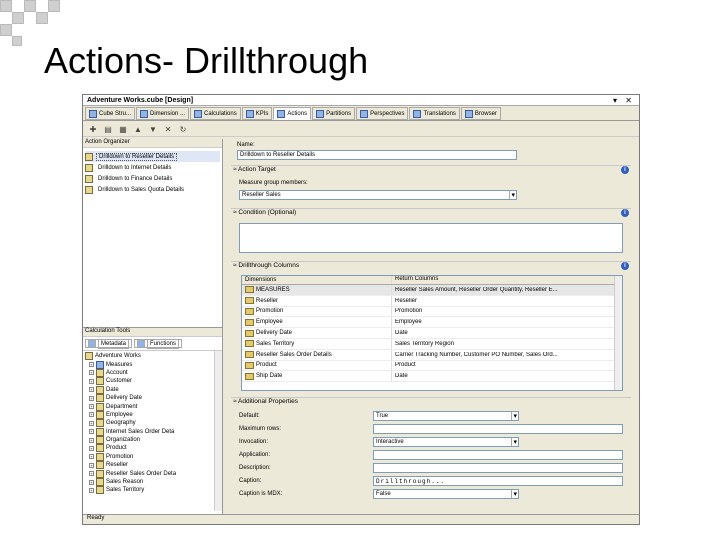 Image resolution: width=720 pixels, height=540 pixels. What do you see at coordinates (152, 482) in the screenshot?
I see `tree-node: + Sales Reason` at bounding box center [152, 482].